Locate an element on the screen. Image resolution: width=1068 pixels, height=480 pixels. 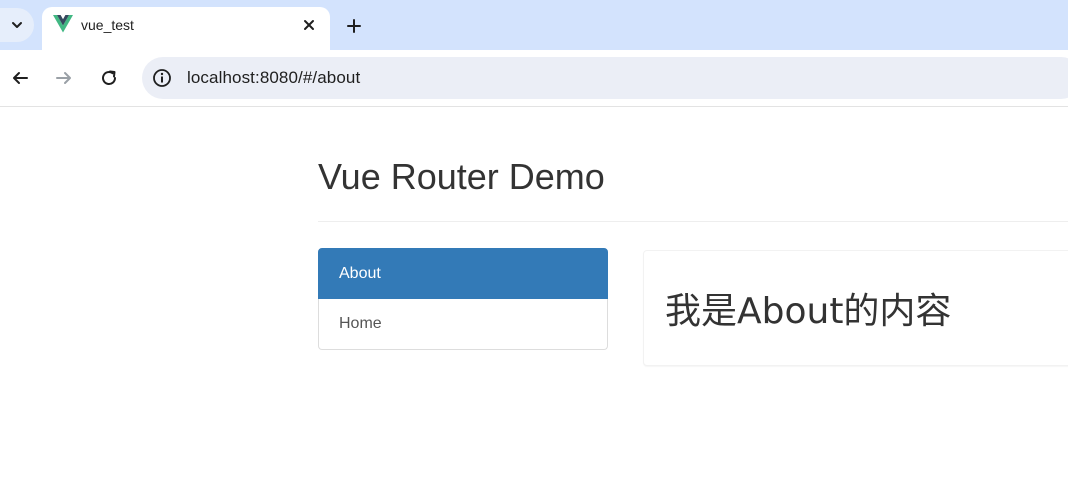
browser-tab: vue_test is located at coordinates (186, 28).